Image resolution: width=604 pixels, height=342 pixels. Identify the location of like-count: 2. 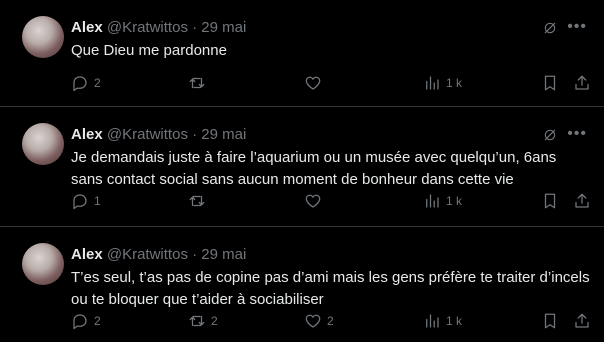
(330, 321).